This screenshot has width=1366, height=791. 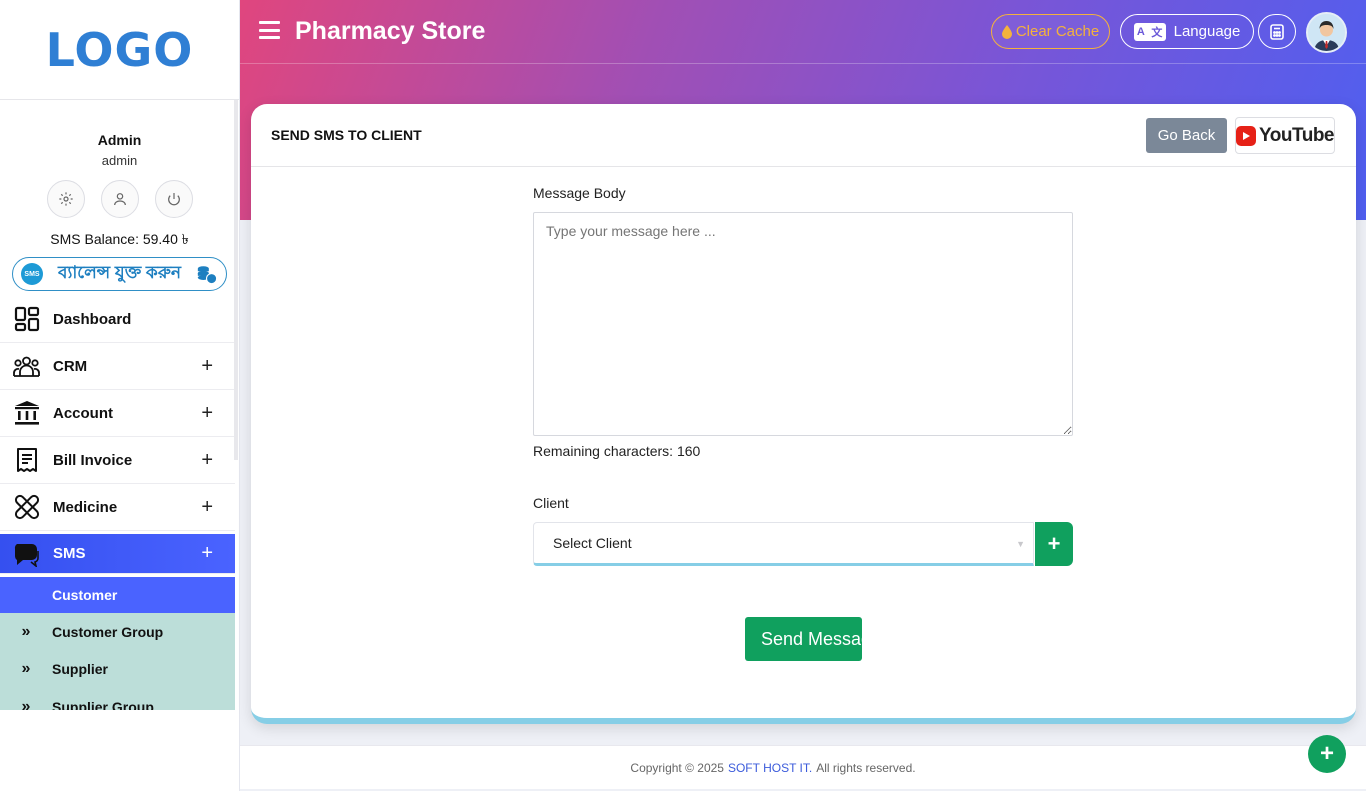 I want to click on header-divider, so click(x=803, y=63).